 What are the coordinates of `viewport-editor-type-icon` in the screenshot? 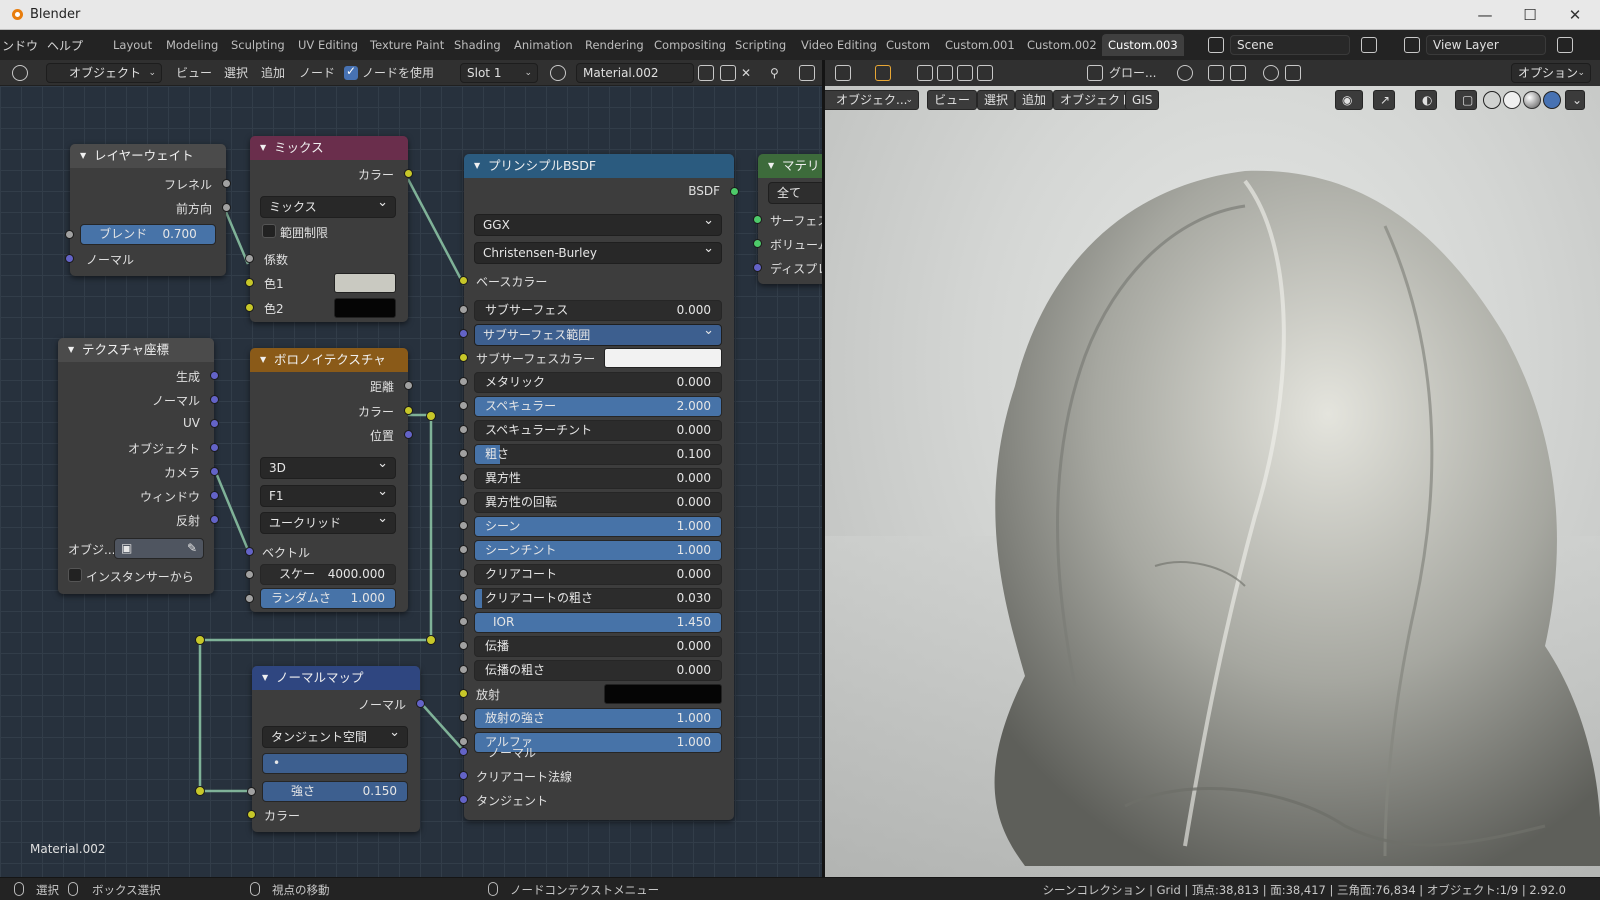 It's located at (843, 73).